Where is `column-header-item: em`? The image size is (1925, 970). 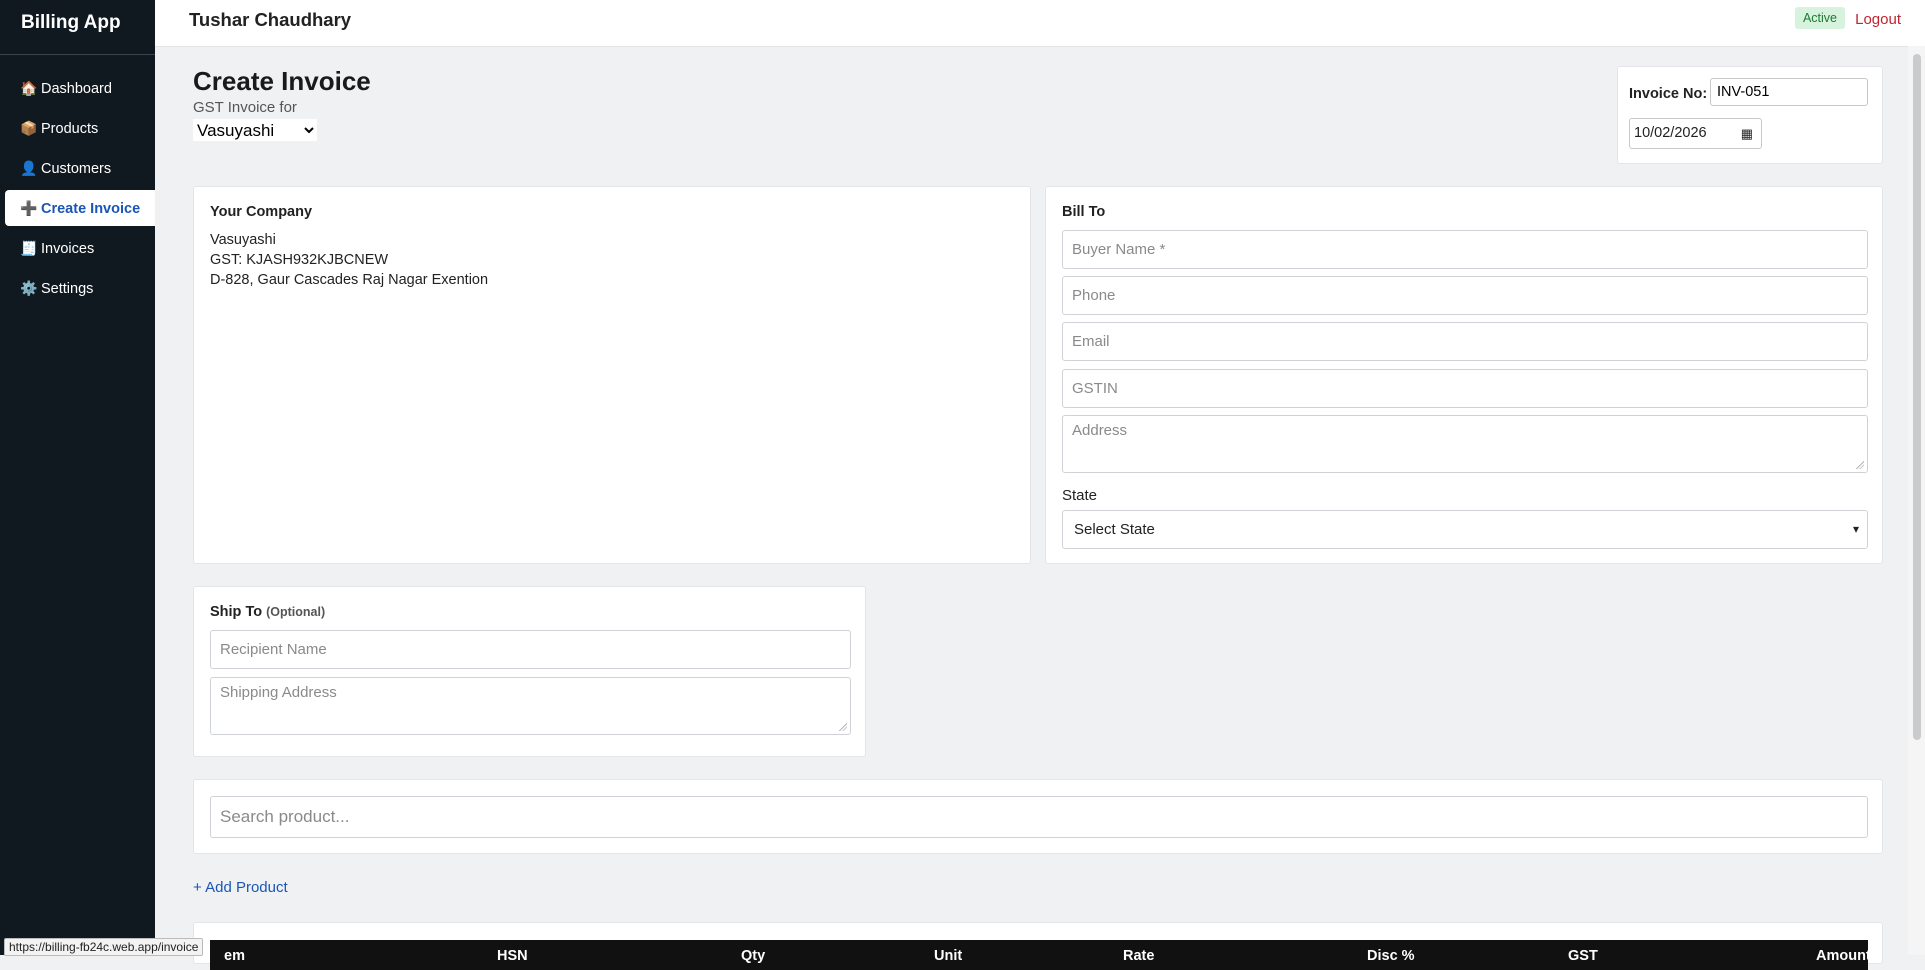 column-header-item: em is located at coordinates (234, 956).